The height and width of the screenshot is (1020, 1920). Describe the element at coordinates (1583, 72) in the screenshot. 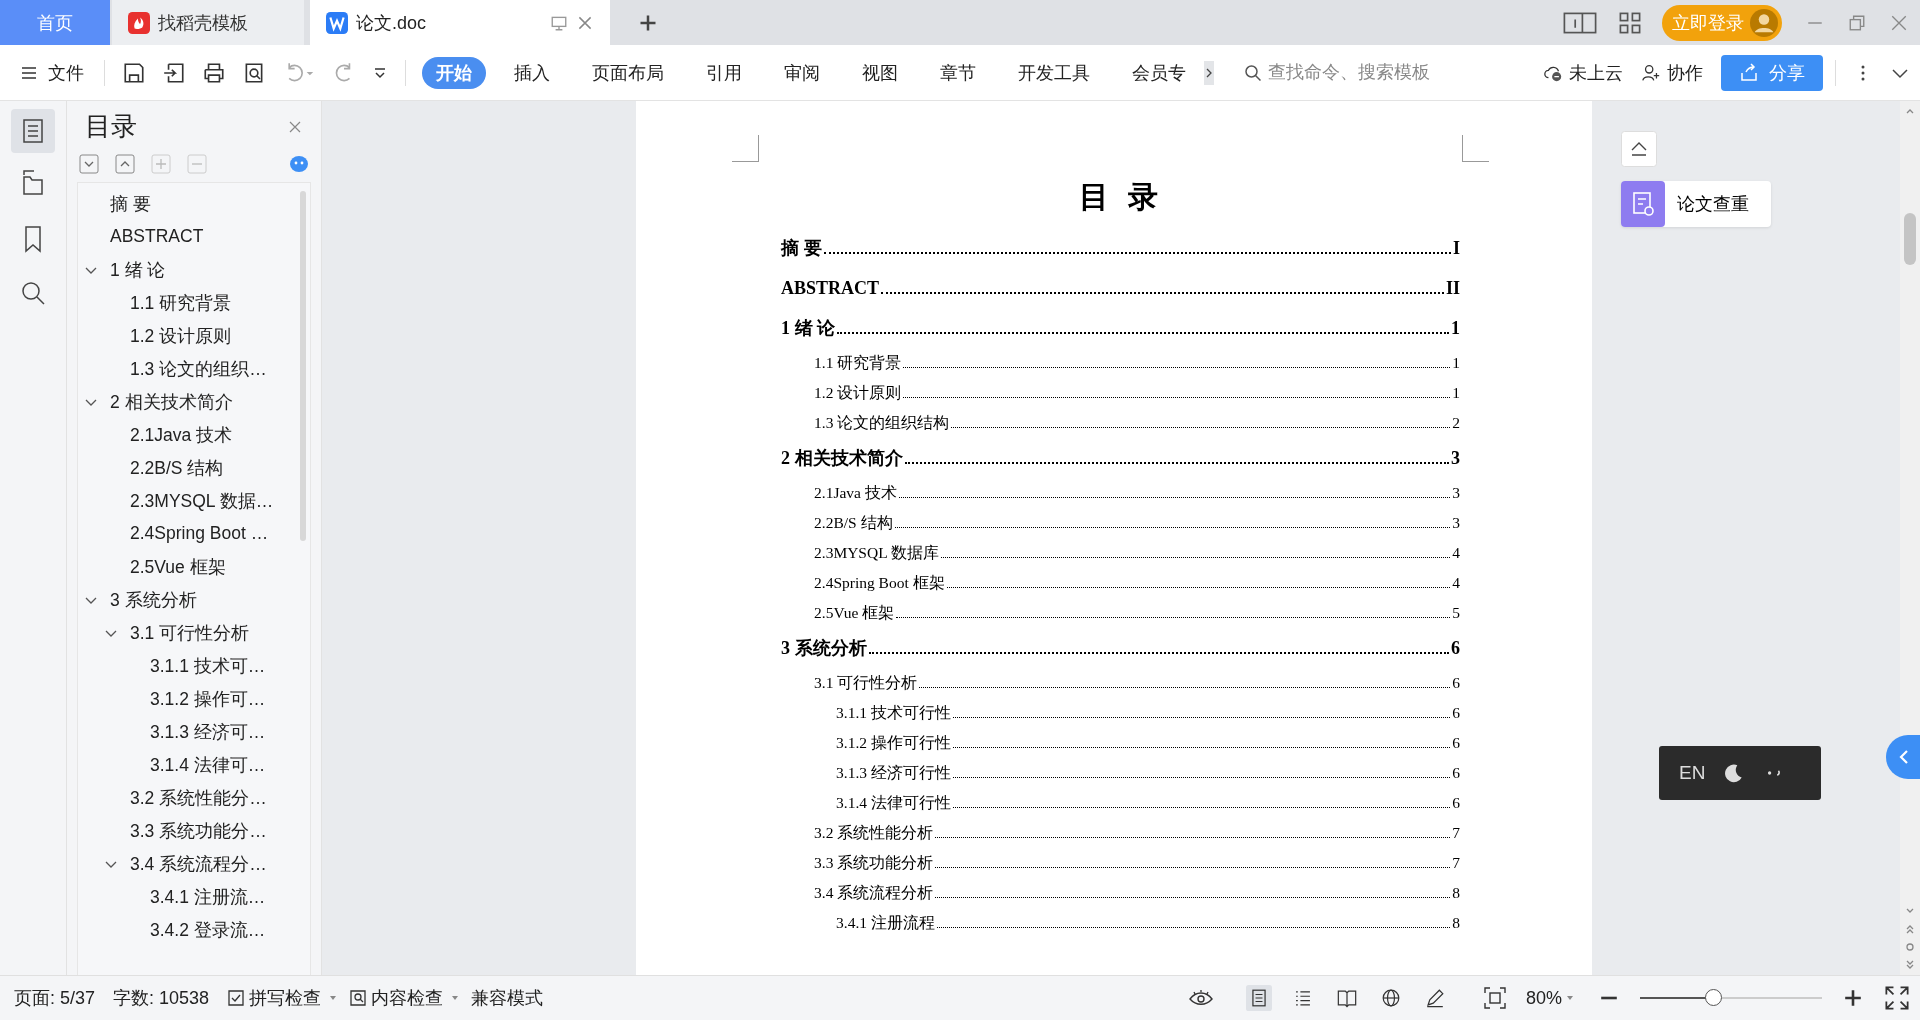

I see `cloud-status-button: 未上云` at that location.